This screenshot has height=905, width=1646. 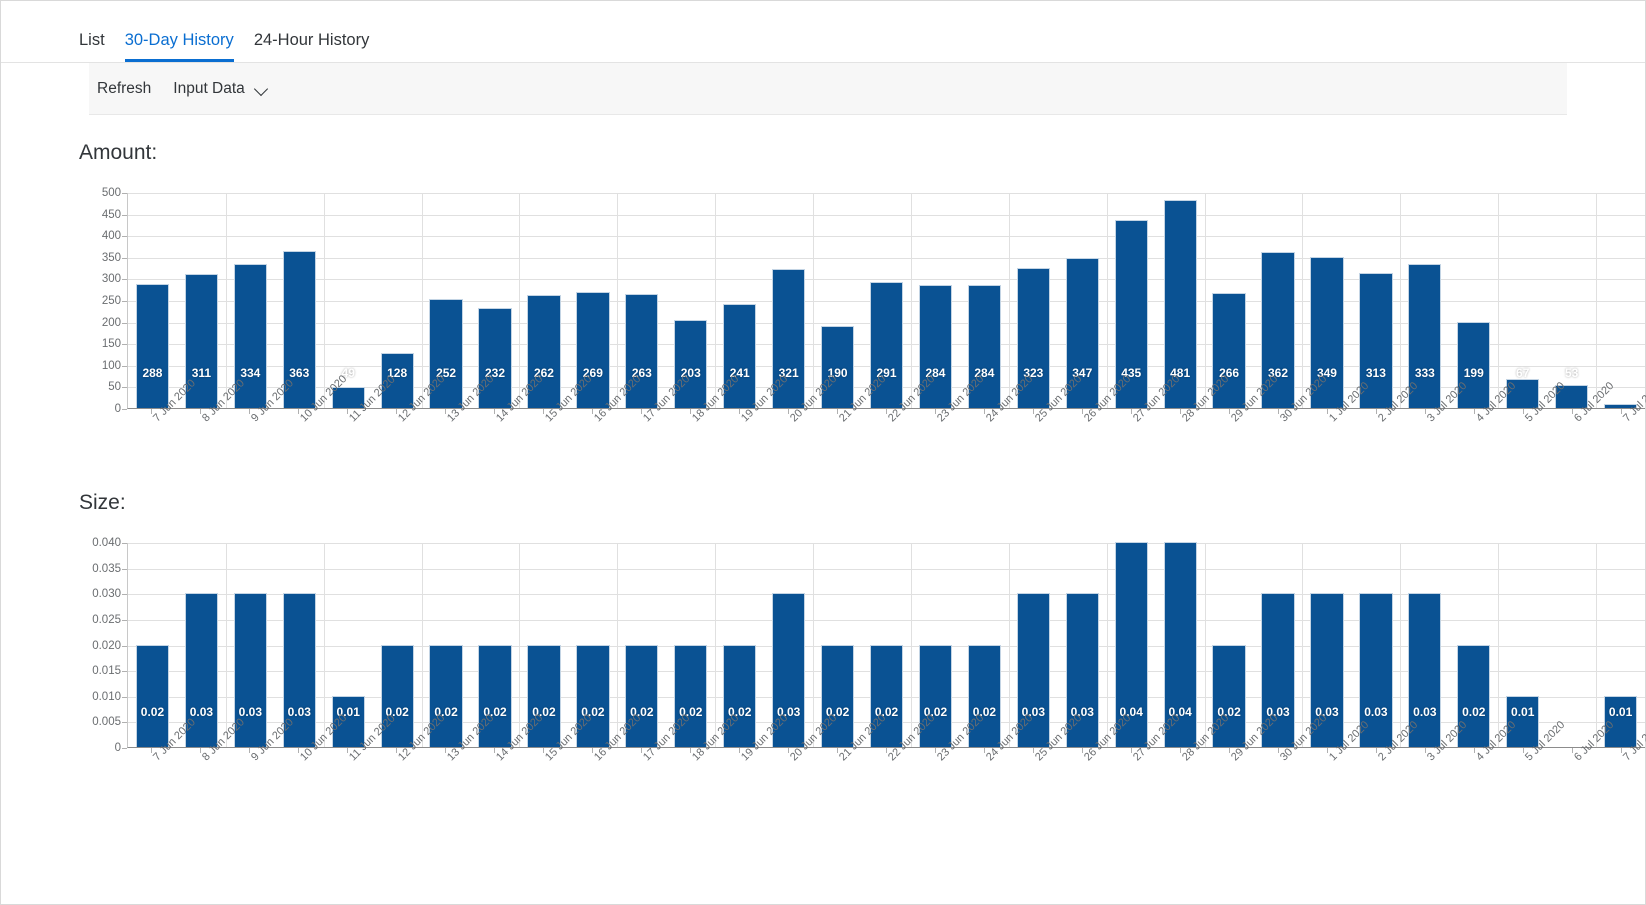 What do you see at coordinates (299, 300) in the screenshot?
I see `bar-column: 363` at bounding box center [299, 300].